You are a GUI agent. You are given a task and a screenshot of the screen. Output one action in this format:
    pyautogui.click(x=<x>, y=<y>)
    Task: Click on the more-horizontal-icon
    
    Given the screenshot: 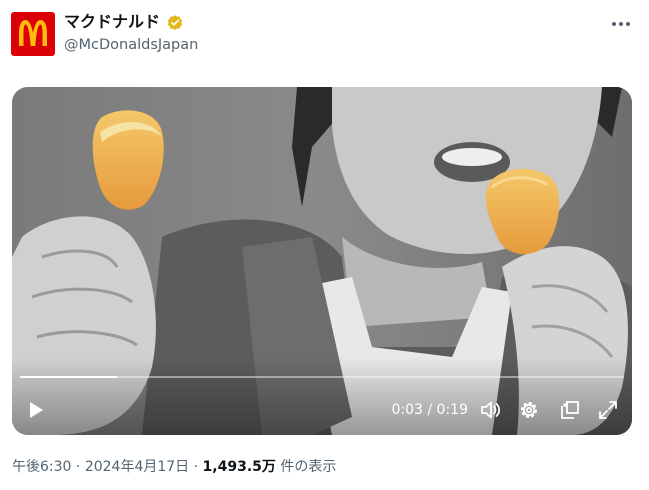 What is the action you would take?
    pyautogui.click(x=621, y=24)
    